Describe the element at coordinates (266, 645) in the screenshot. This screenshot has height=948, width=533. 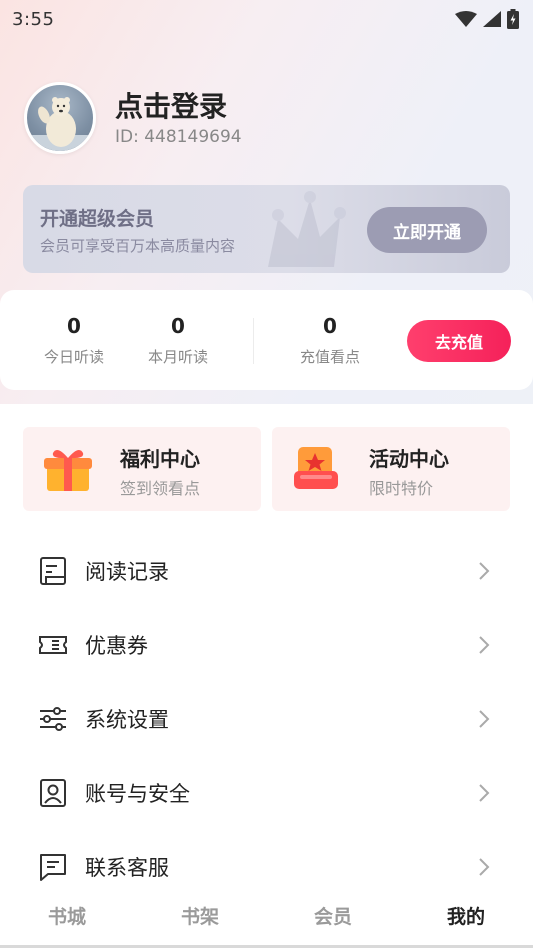
I see `menu-item-coupon: 优惠券` at that location.